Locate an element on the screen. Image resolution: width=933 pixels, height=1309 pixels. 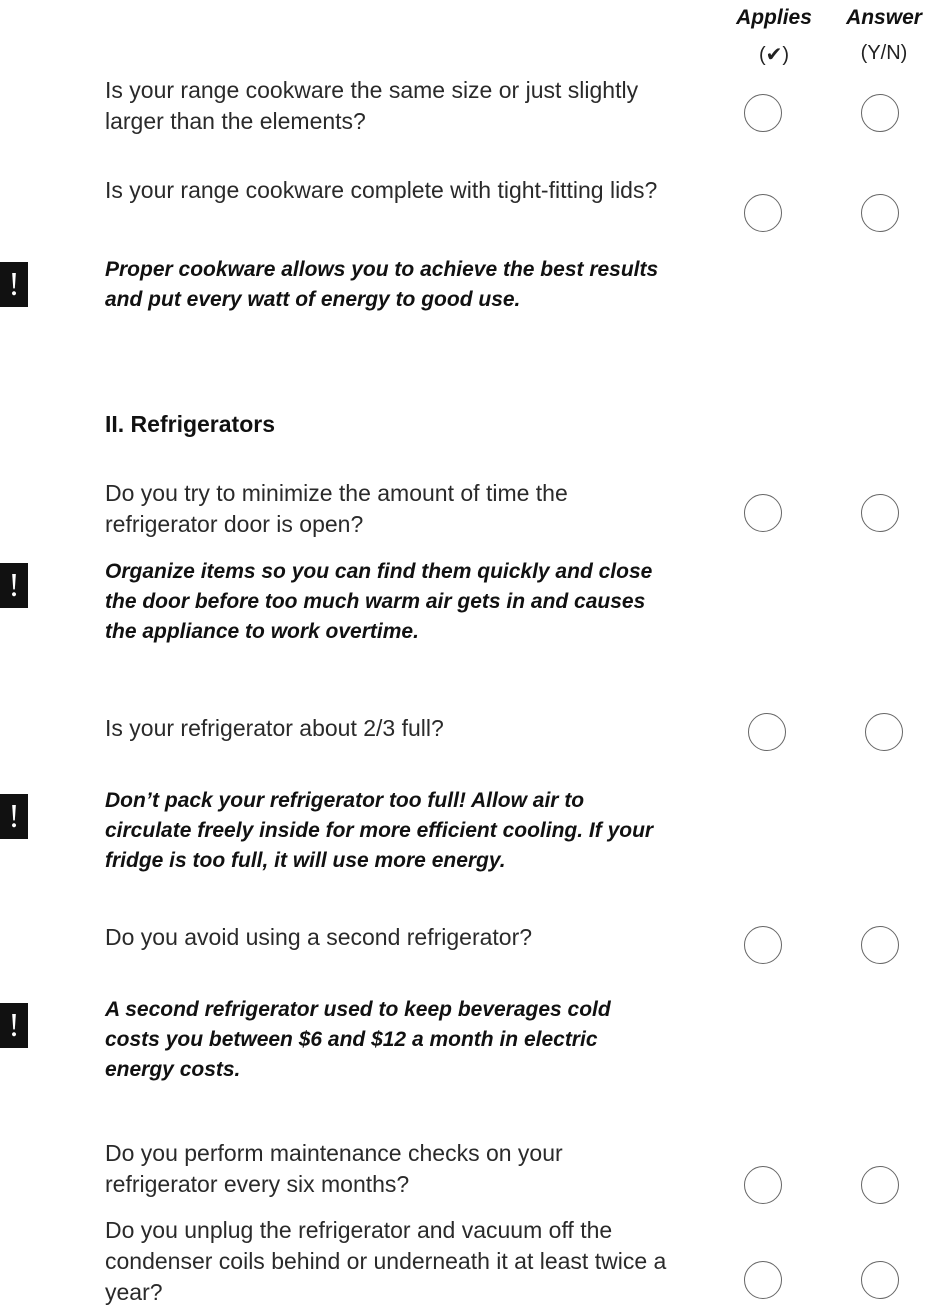
section-heading: II. Refrigerators is located at coordinates (190, 424).